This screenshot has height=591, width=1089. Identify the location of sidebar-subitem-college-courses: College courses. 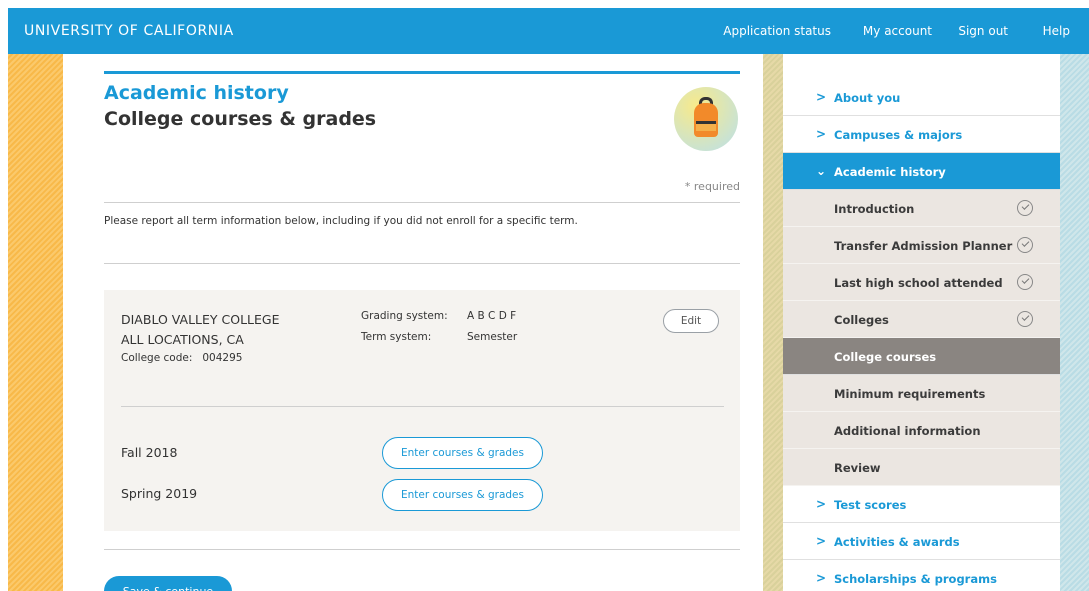
(921, 356).